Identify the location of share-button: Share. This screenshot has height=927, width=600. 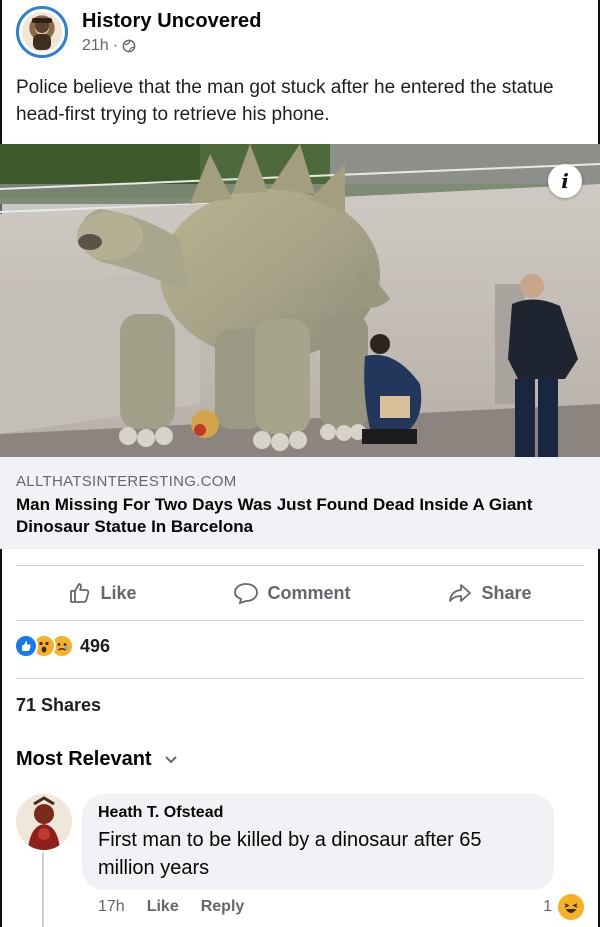
(489, 593).